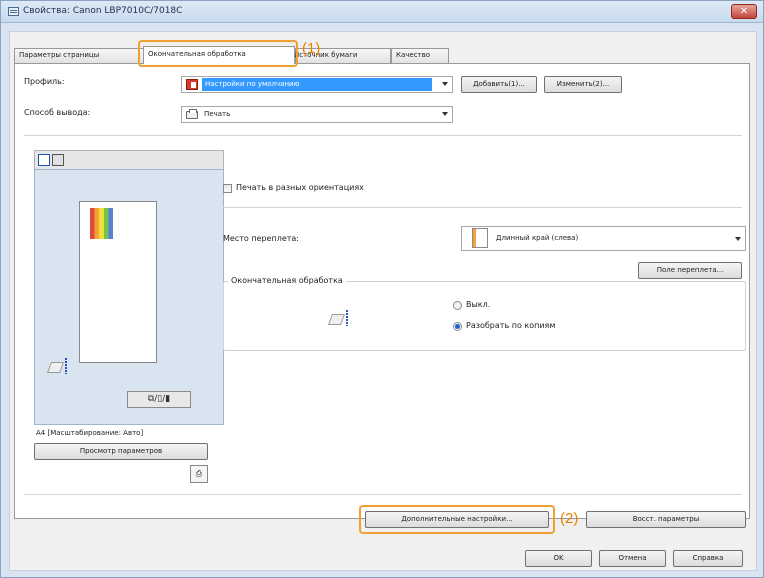 This screenshot has width=764, height=578. I want to click on window-title: Свойства: Canon LBP7010C/7018C, so click(103, 11).